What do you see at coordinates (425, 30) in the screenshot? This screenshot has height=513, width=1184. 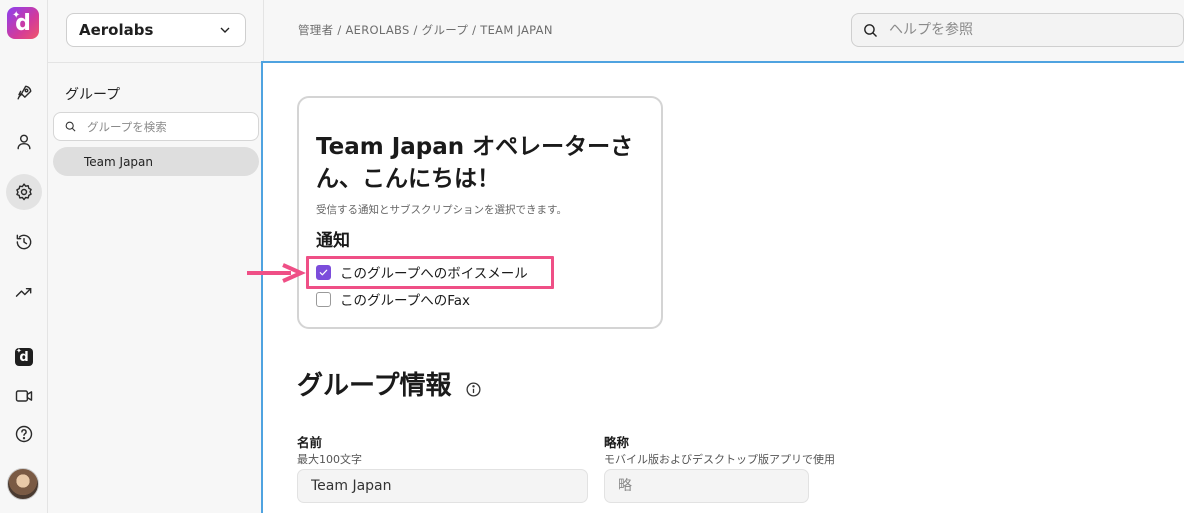 I see `breadcrumb: 管理者 / AEROLABS / グループ / TEAM JAPAN` at bounding box center [425, 30].